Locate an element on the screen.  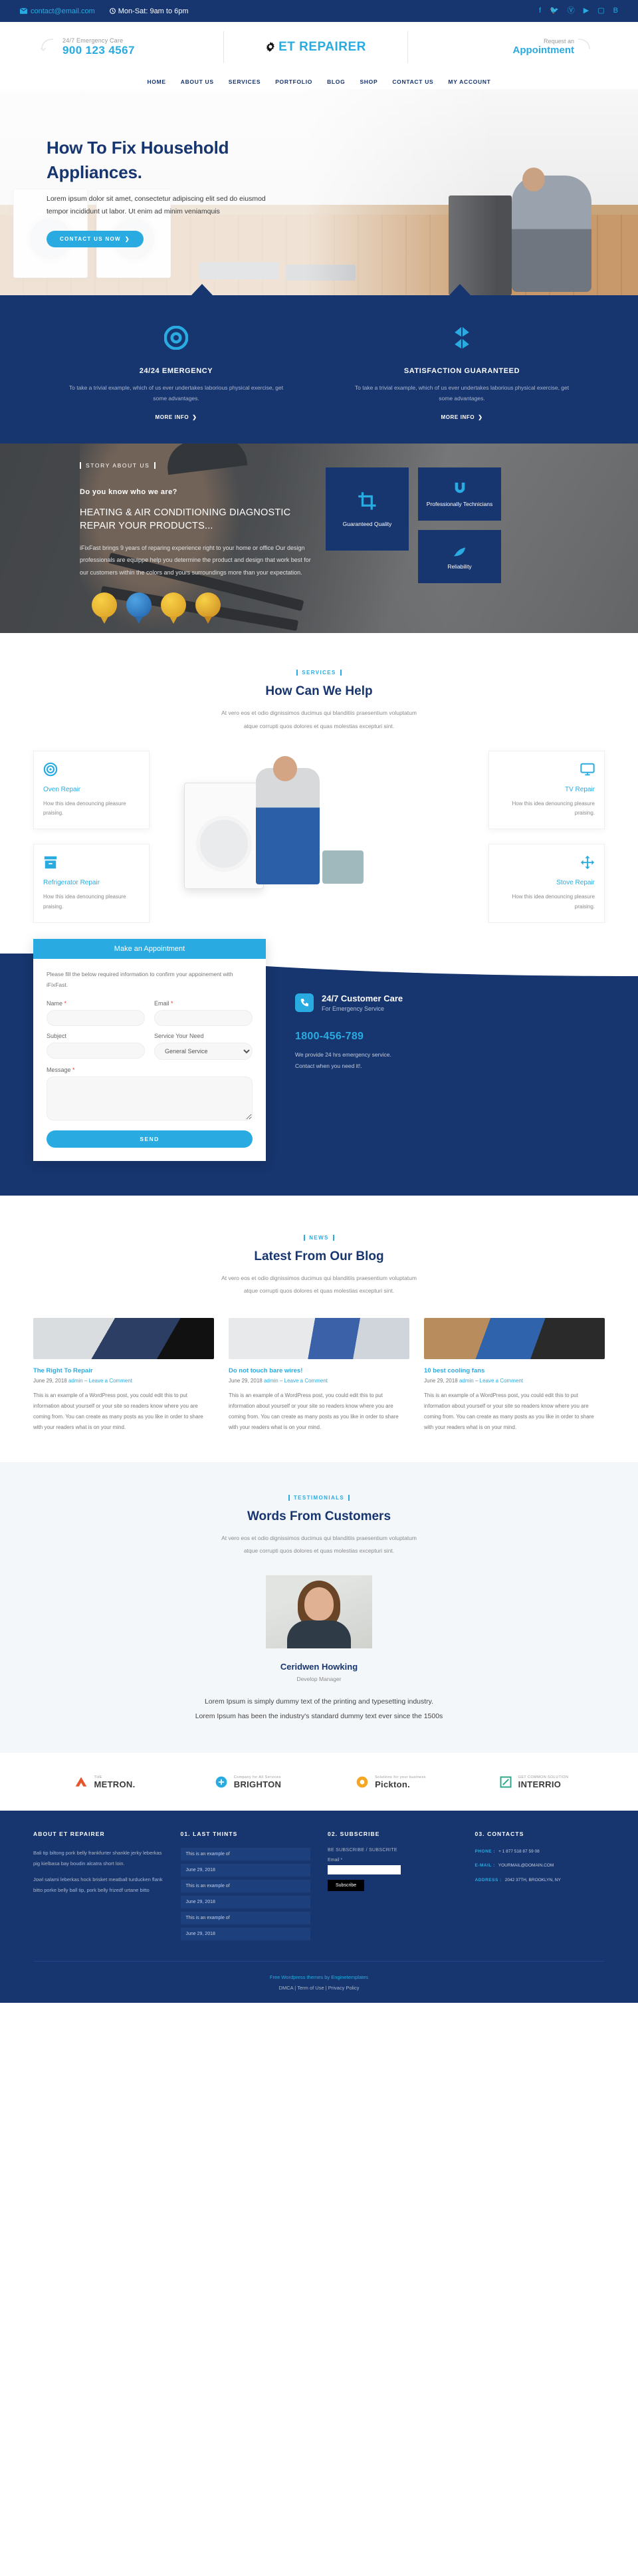
nav-item: HOME is located at coordinates (156, 81).